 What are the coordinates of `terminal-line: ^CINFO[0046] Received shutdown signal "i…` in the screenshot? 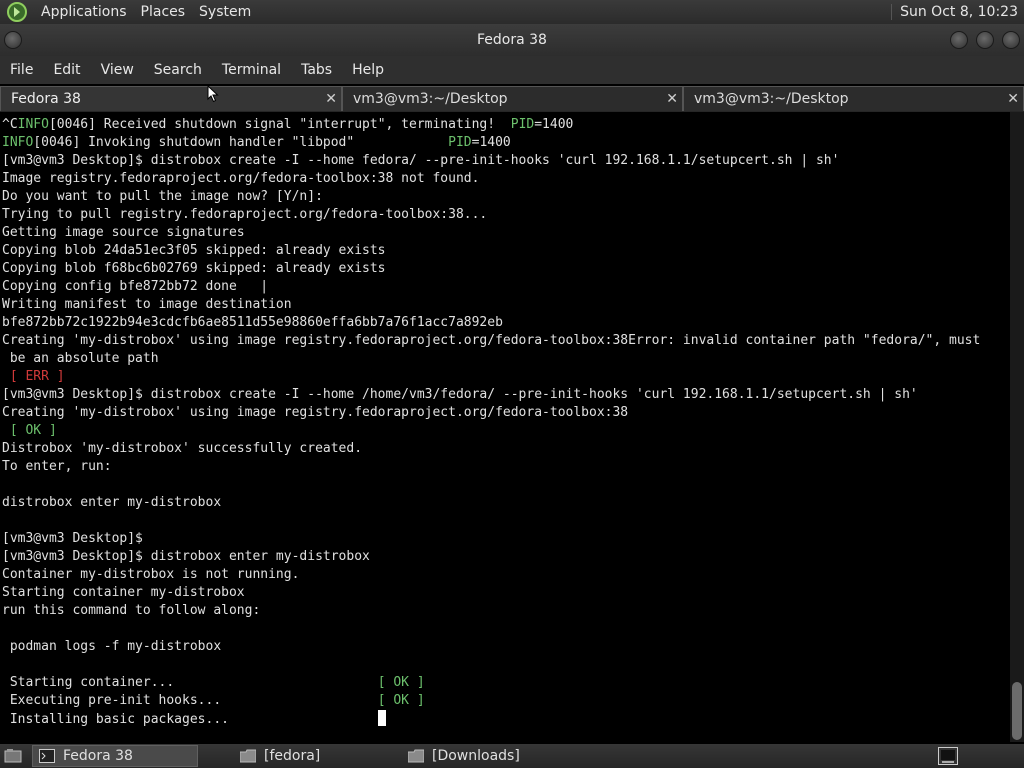 It's located at (288, 124).